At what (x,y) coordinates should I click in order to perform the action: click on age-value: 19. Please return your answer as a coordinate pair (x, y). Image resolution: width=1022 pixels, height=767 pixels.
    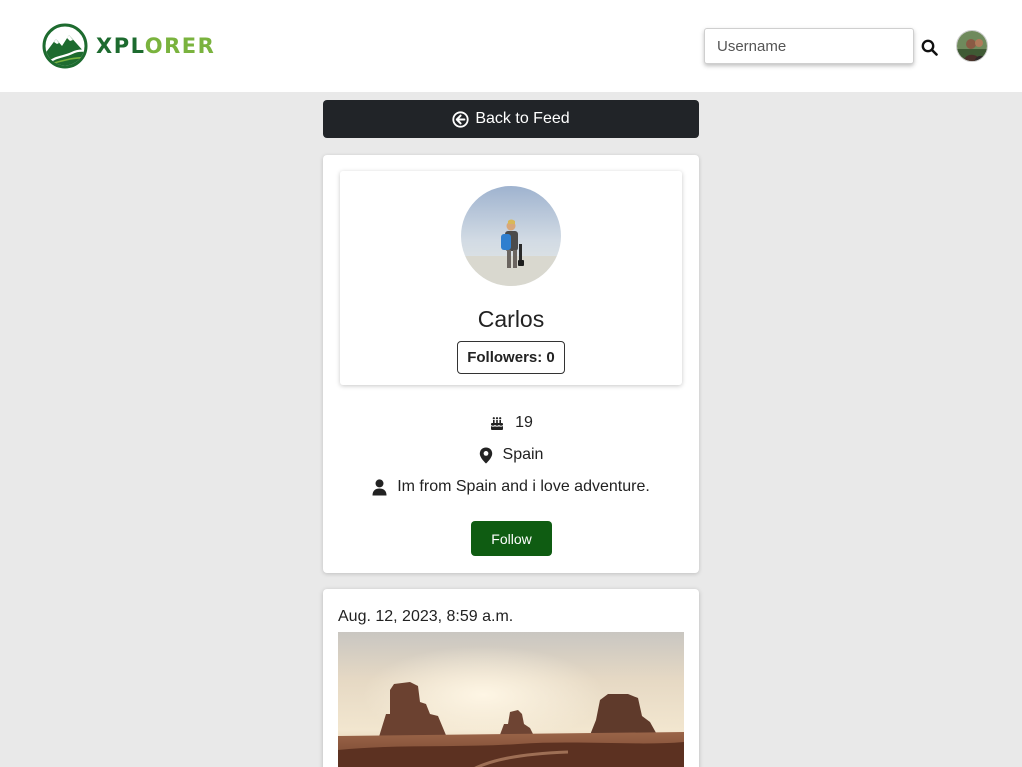
    Looking at the image, I should click on (524, 422).